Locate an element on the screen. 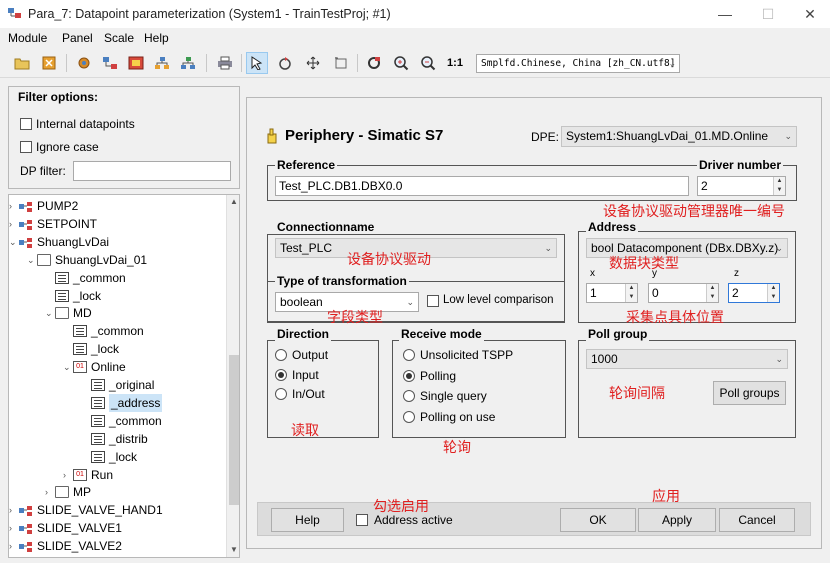  minimize-button: — is located at coordinates (725, 14).